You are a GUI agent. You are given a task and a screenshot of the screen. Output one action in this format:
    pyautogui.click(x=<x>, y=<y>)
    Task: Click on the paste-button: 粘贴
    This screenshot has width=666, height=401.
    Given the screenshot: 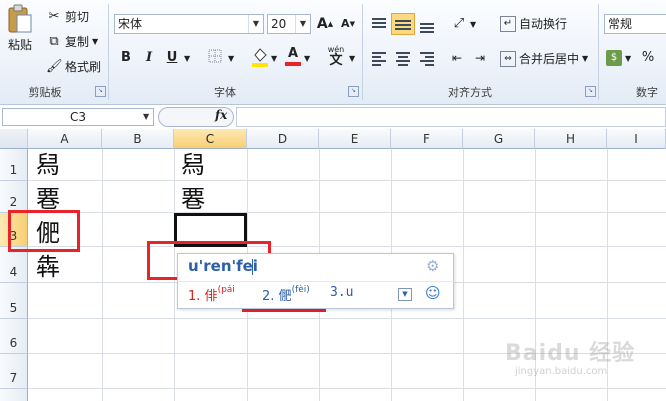 What is the action you would take?
    pyautogui.click(x=20, y=34)
    